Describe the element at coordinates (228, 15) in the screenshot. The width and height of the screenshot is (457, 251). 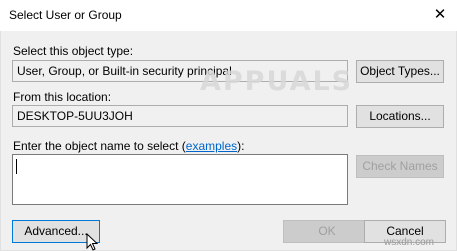
I see `title-bar: Select User or Group ✕` at that location.